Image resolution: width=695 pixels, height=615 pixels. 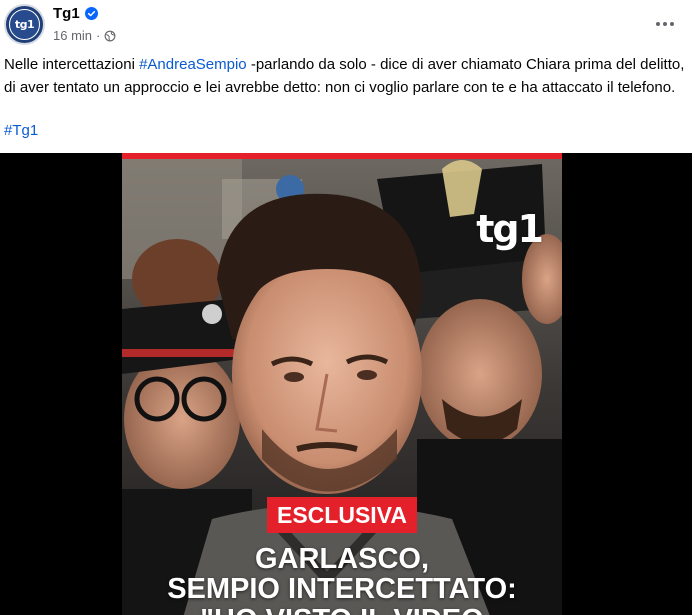 I want to click on post-timestamp: 16 min, so click(x=72, y=35).